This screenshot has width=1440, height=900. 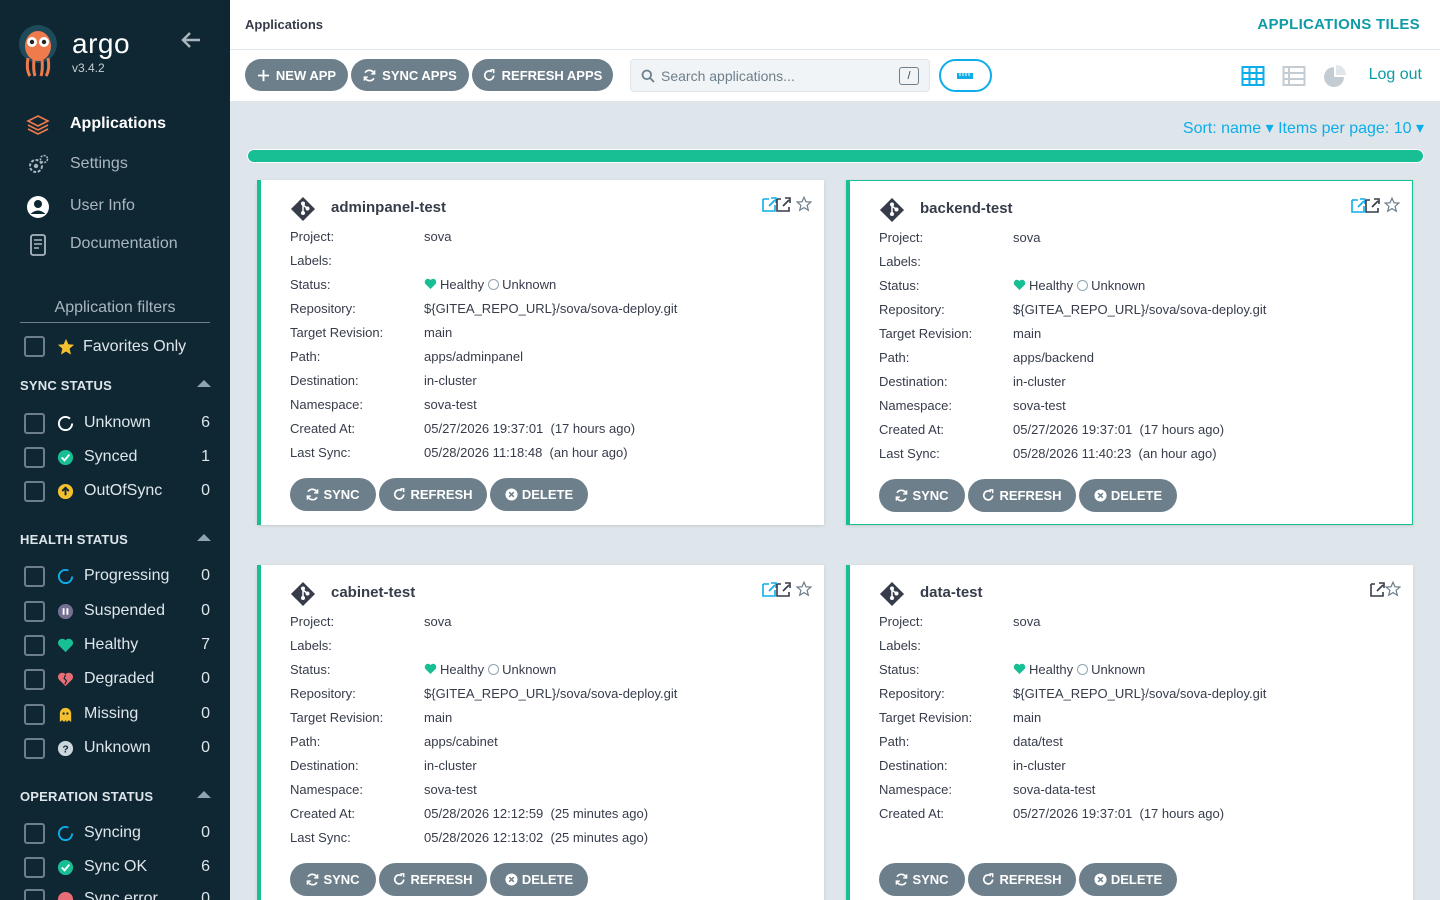 I want to click on filter-op-sync-ok: Sync OK 6, so click(x=117, y=867).